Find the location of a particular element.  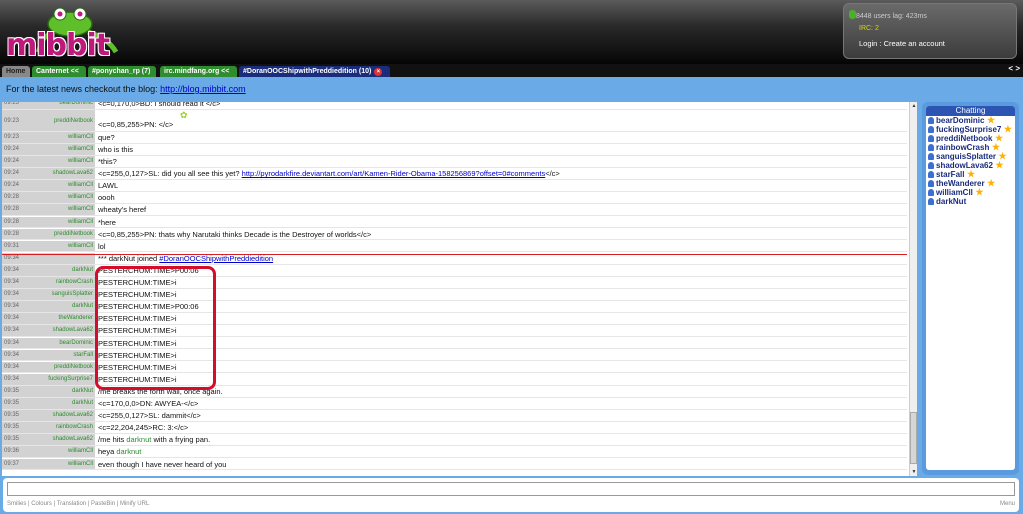

user-name: darkNut is located at coordinates (951, 201).